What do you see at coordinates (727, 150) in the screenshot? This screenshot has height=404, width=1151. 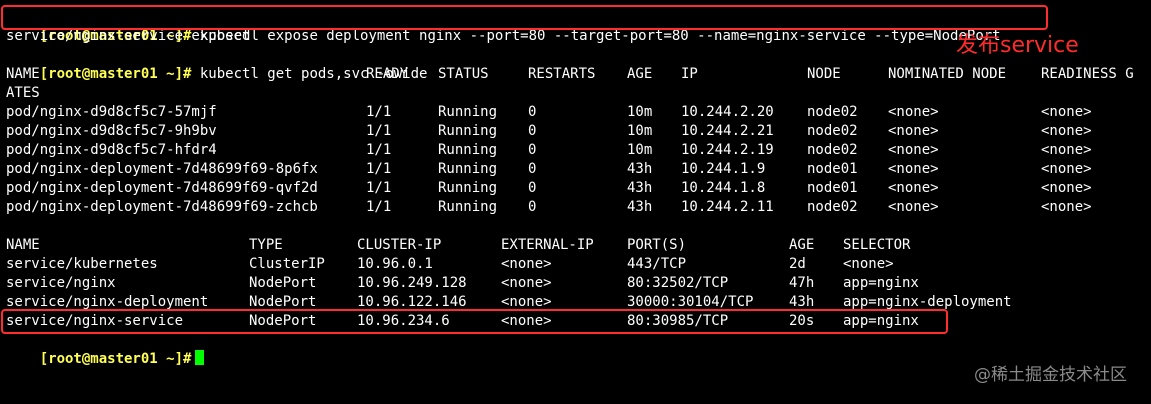 I see `pod-ip: 10.244.2.19` at bounding box center [727, 150].